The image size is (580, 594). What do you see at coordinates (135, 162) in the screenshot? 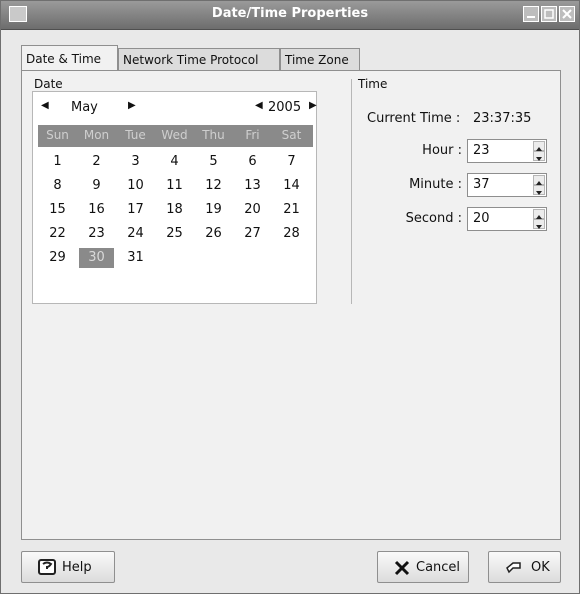
I see `calendar-day: 3` at bounding box center [135, 162].